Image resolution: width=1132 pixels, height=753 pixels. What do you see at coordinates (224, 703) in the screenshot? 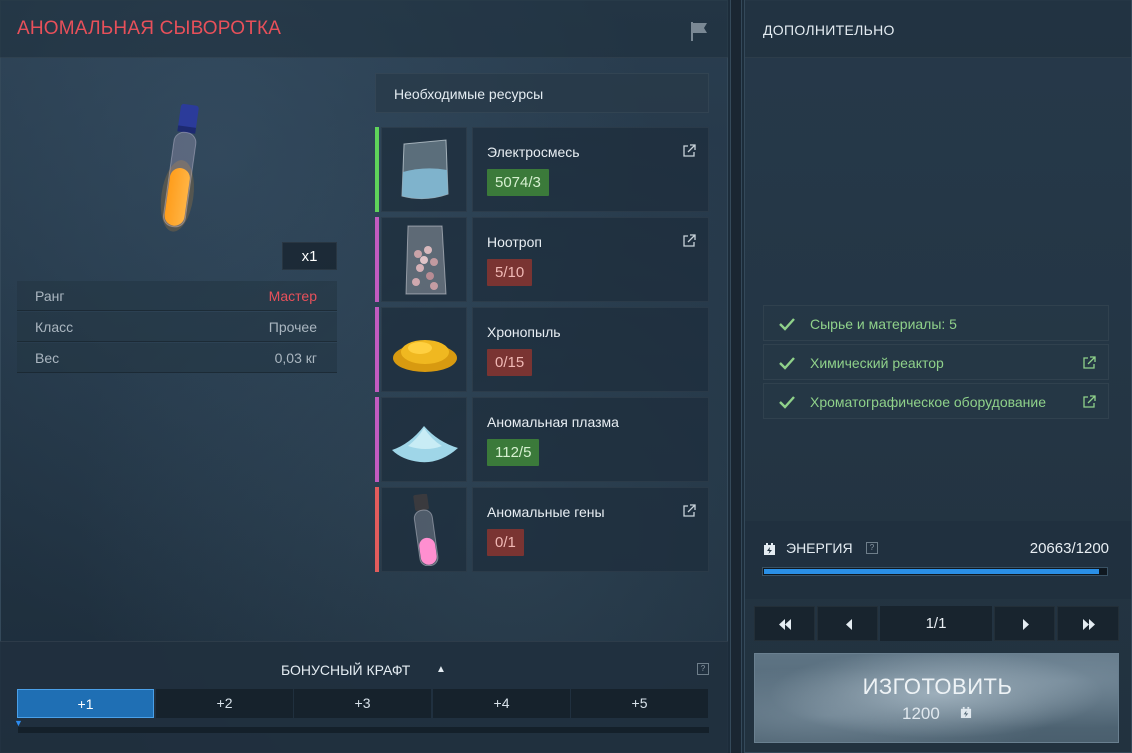
I see `bonus-tab-2: +2` at bounding box center [224, 703].